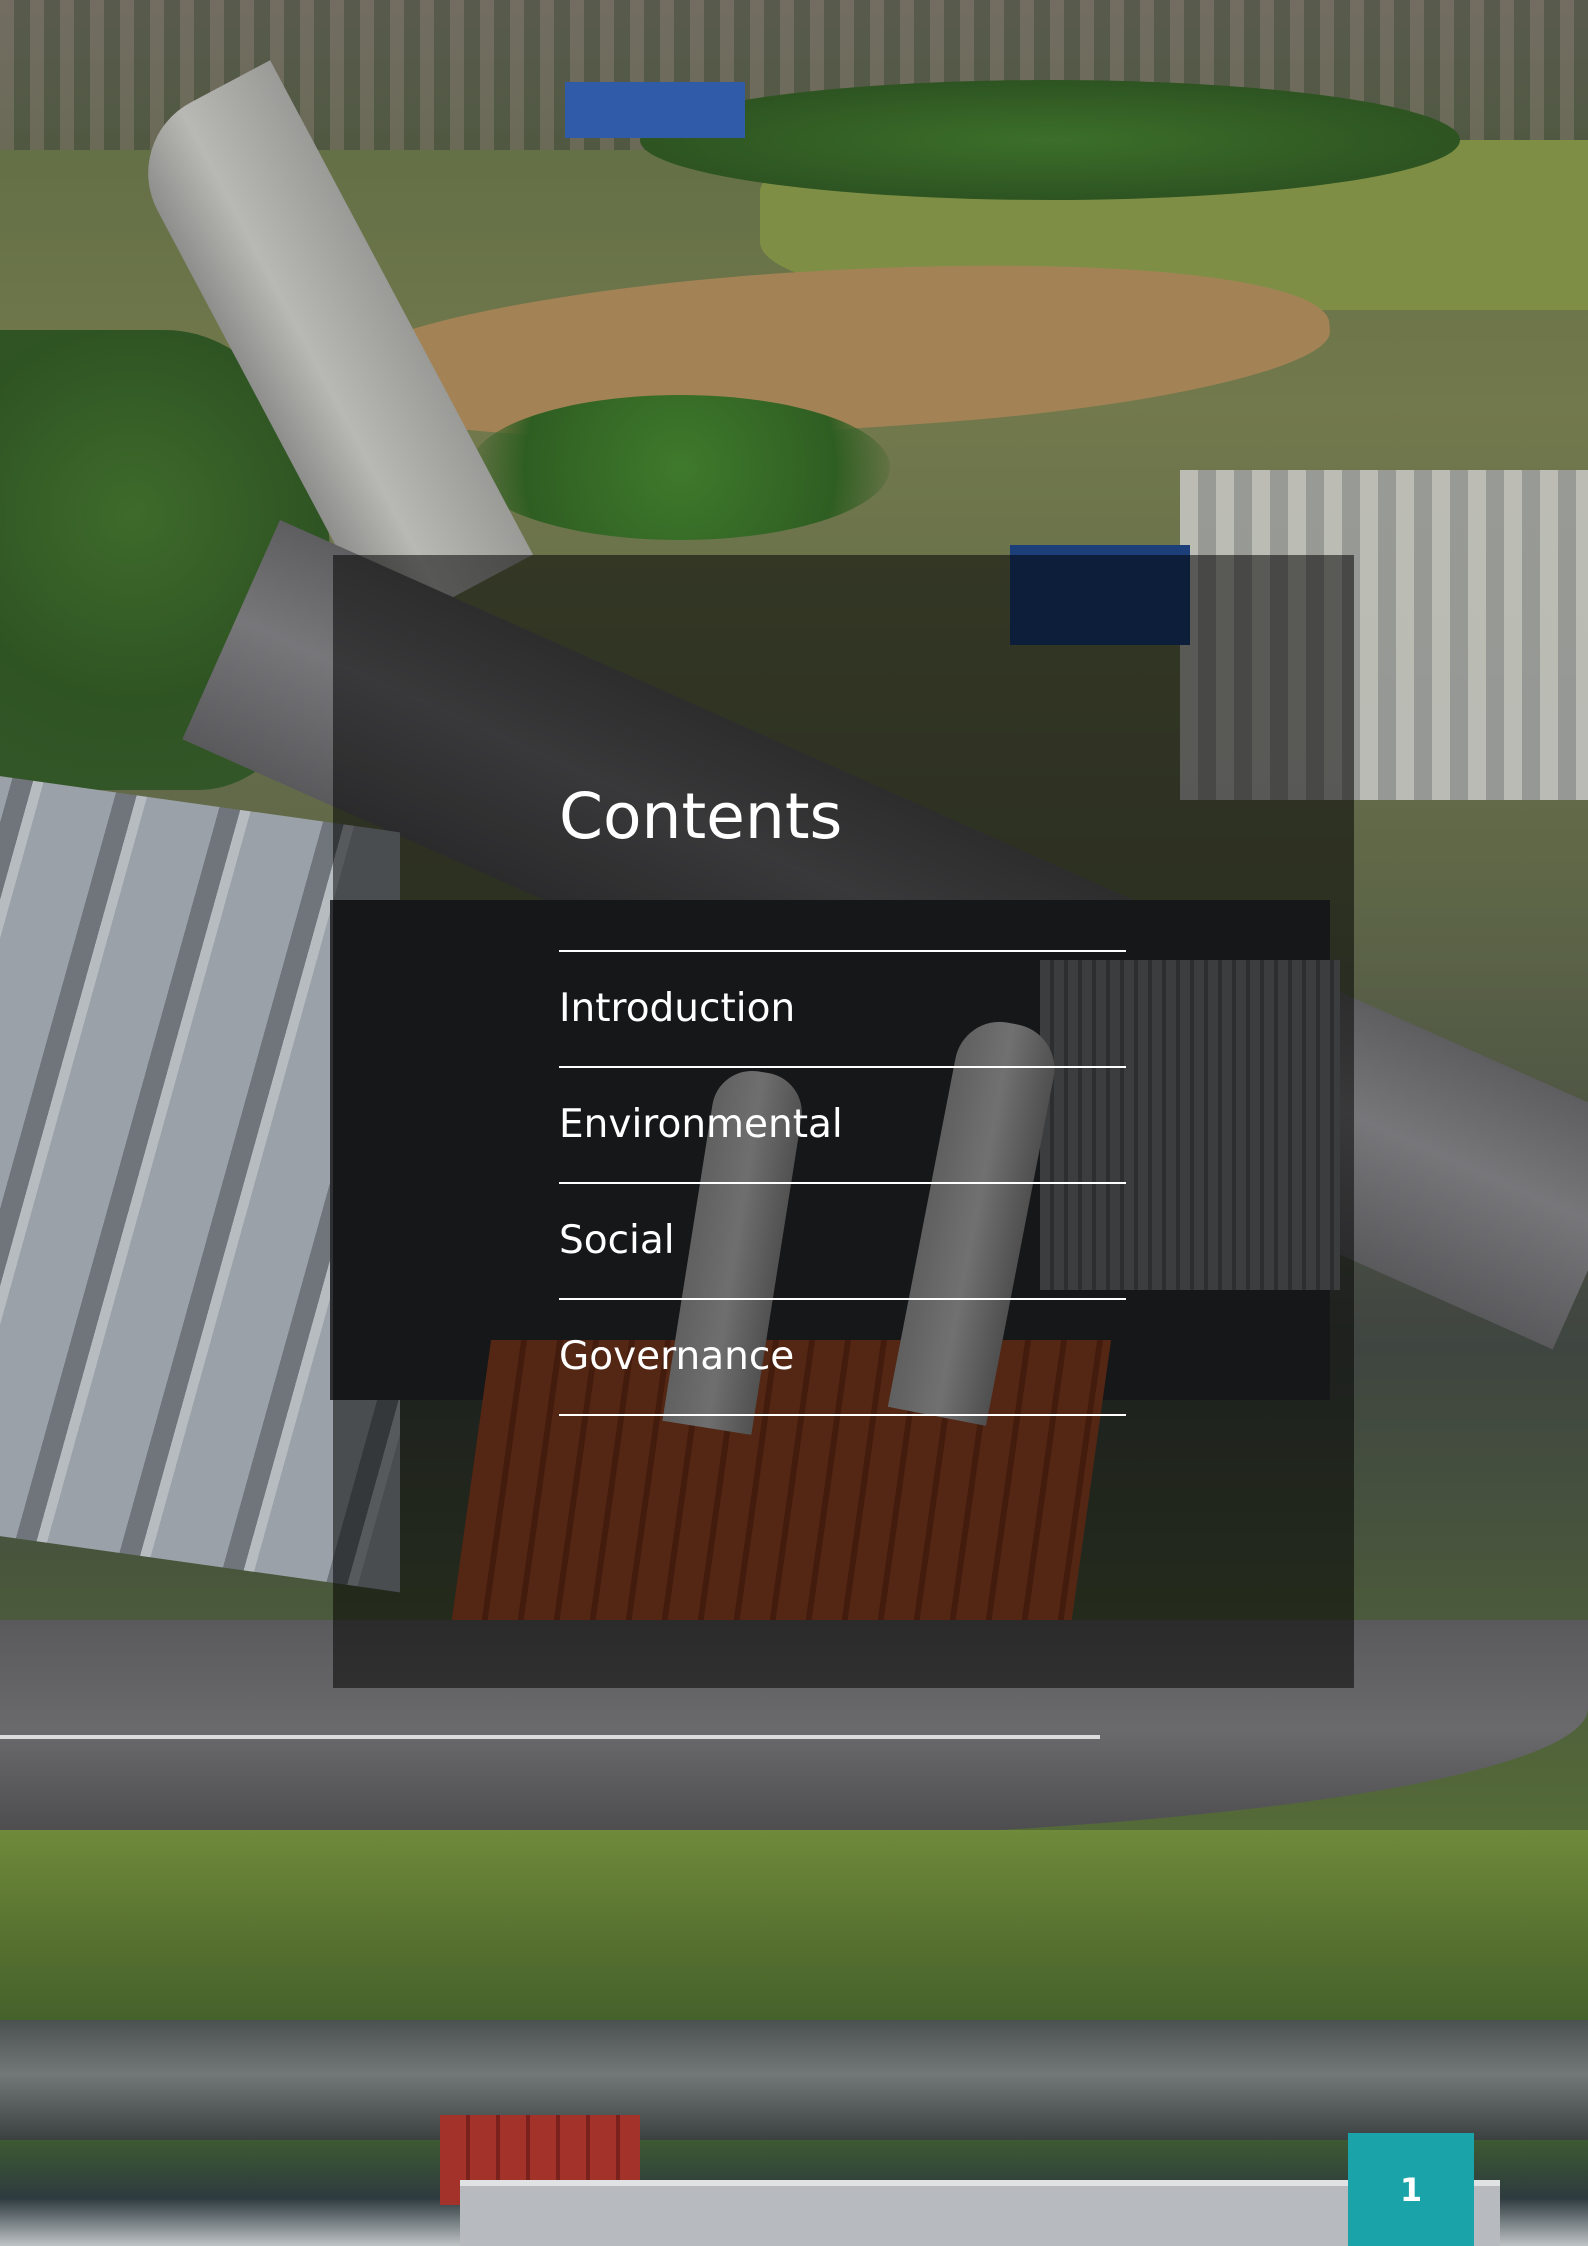 This screenshot has height=2246, width=1588. Describe the element at coordinates (617, 1240) in the screenshot. I see `toc-item-label: Social` at that location.